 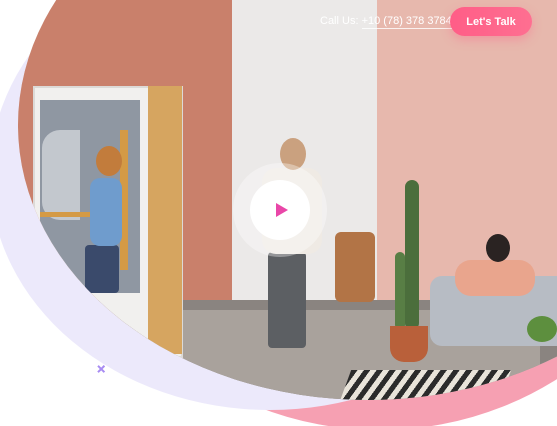 What do you see at coordinates (102, 269) in the screenshot?
I see `woman-legs` at bounding box center [102, 269].